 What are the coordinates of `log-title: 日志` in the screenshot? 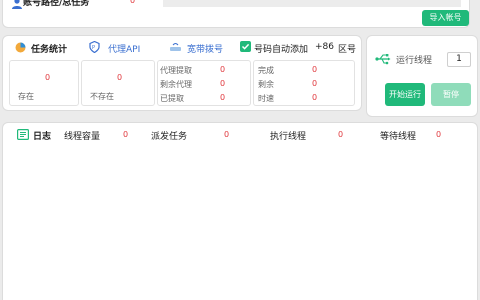 It's located at (42, 137).